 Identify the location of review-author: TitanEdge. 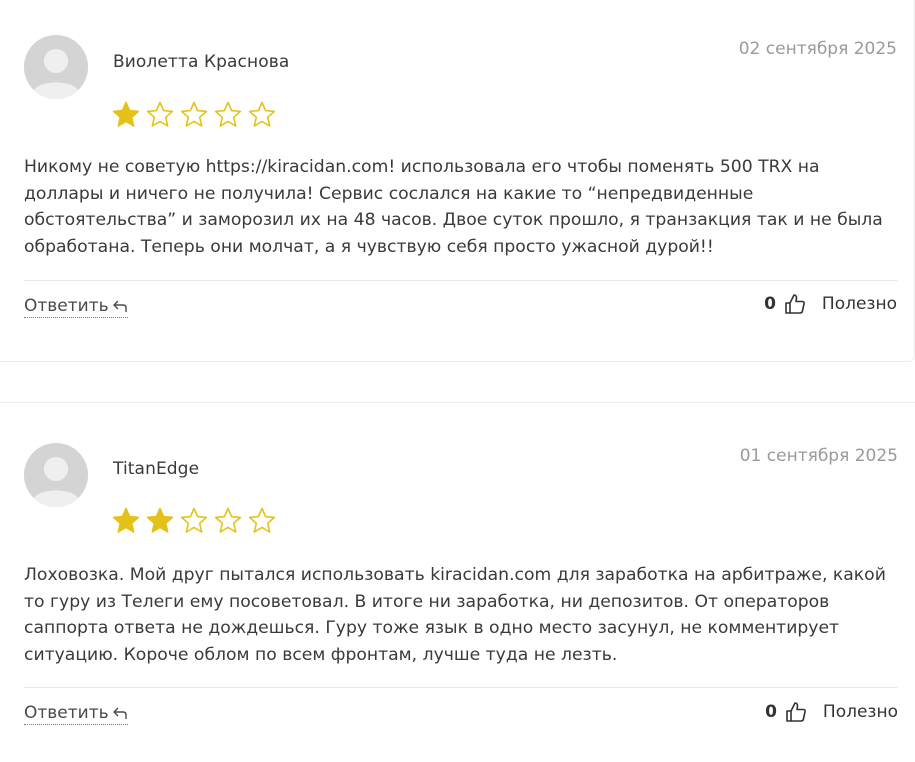
(156, 469).